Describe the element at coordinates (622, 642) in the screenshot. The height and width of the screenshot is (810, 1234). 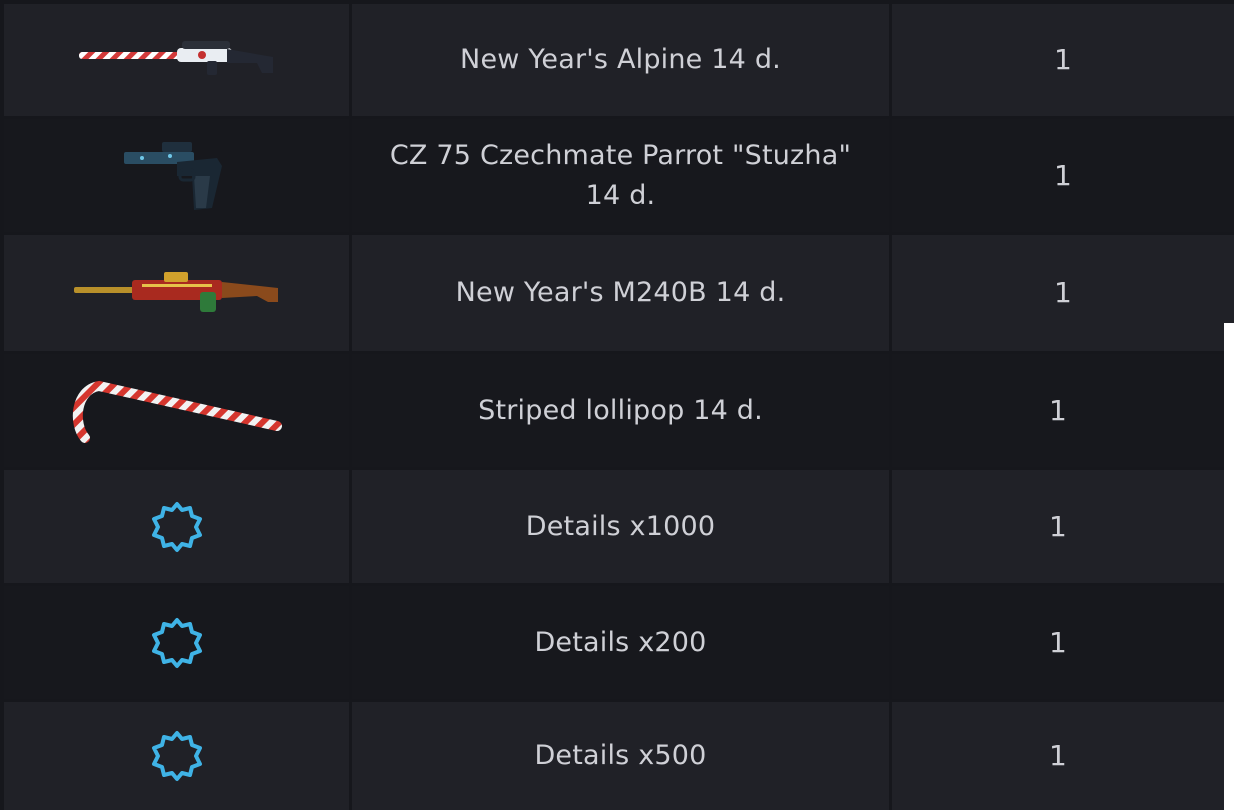
I see `item-name: Details x200` at that location.